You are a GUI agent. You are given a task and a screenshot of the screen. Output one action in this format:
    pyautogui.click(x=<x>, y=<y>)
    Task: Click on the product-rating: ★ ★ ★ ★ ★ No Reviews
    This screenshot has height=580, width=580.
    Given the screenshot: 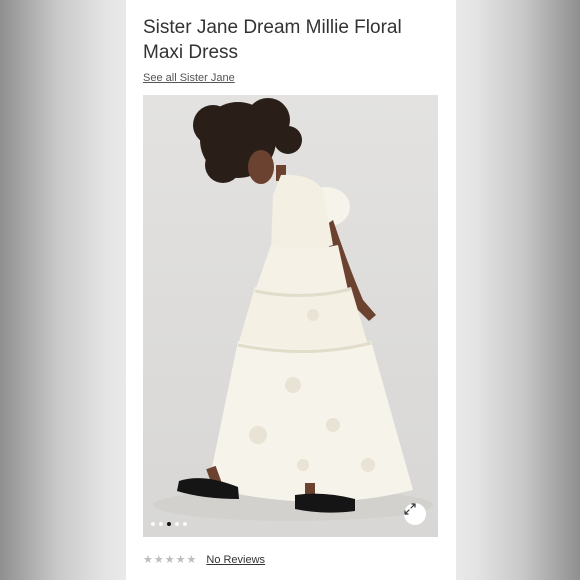 What is the action you would take?
    pyautogui.click(x=204, y=560)
    